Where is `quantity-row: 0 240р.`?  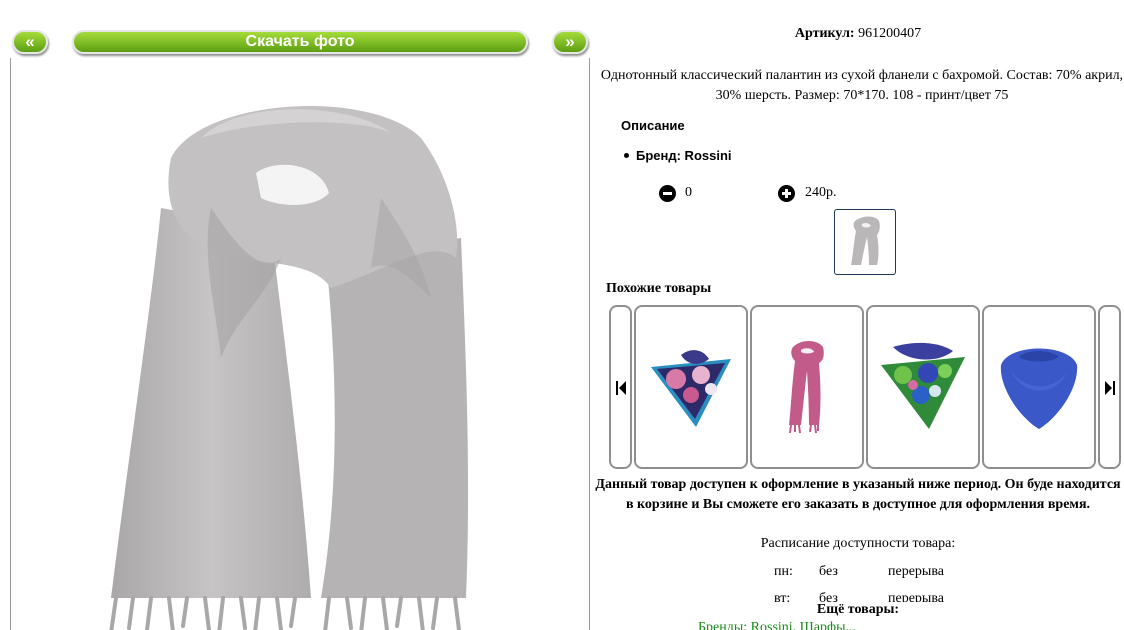 quantity-row: 0 240р. is located at coordinates (858, 194).